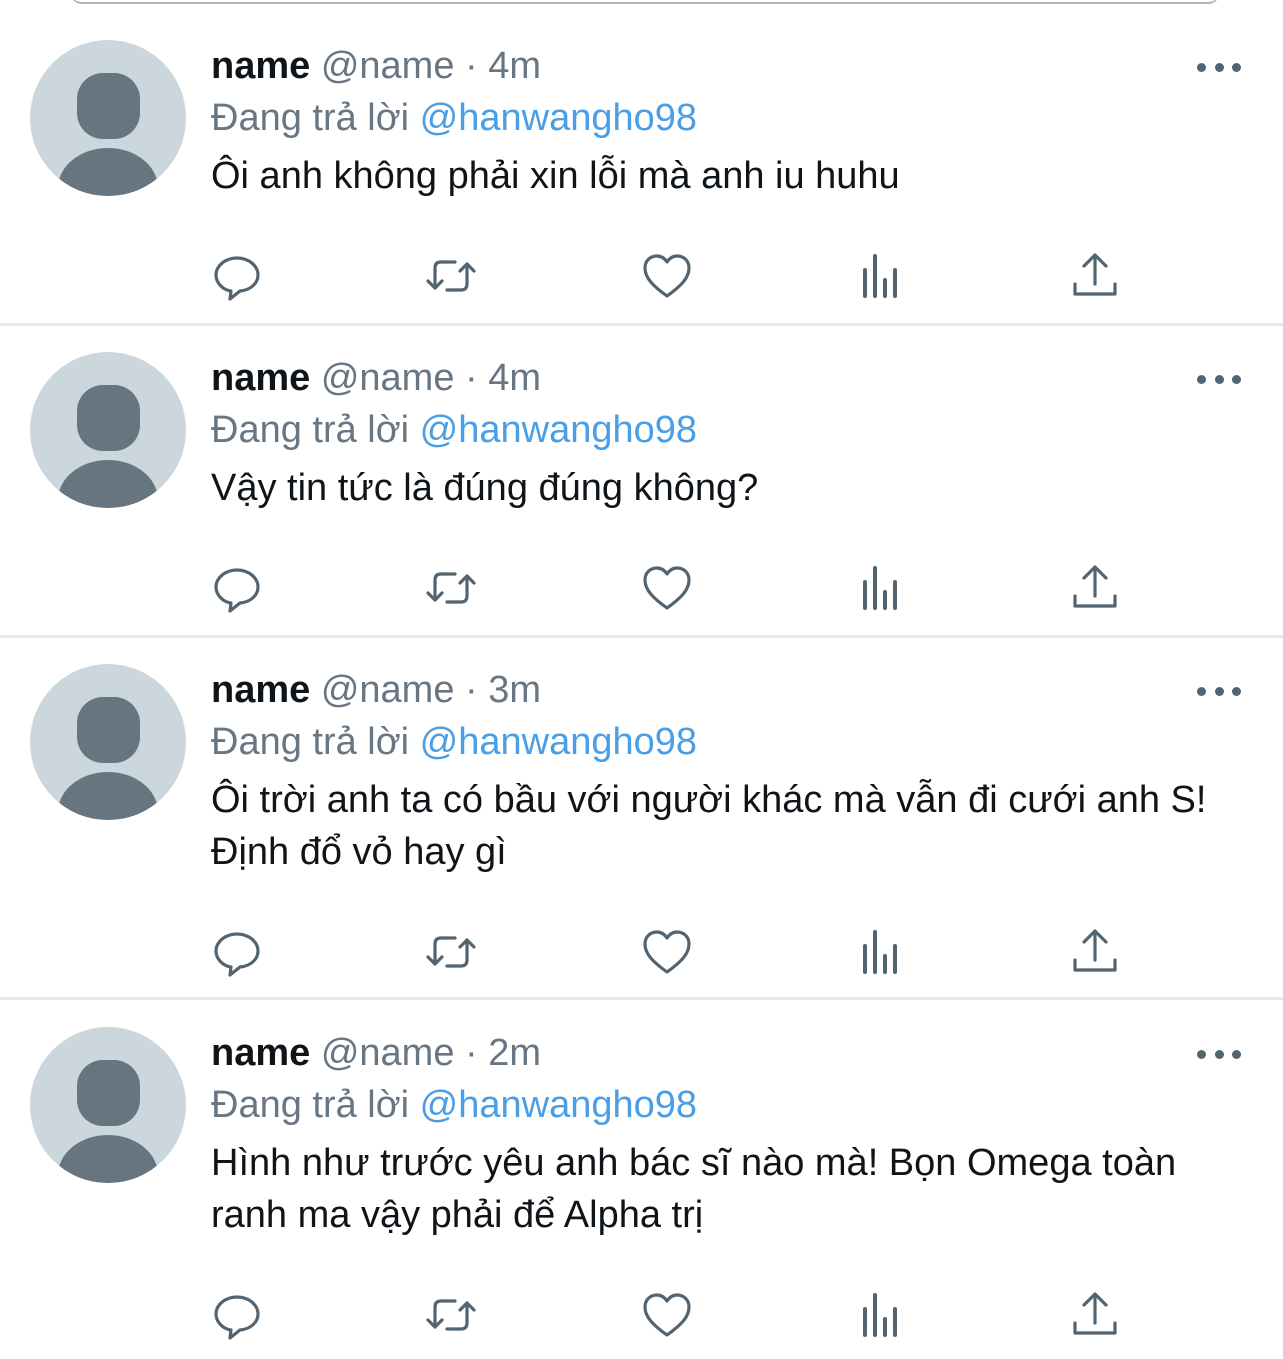 This screenshot has width=1283, height=1359. Describe the element at coordinates (514, 690) in the screenshot. I see `timestamp: 3m` at that location.